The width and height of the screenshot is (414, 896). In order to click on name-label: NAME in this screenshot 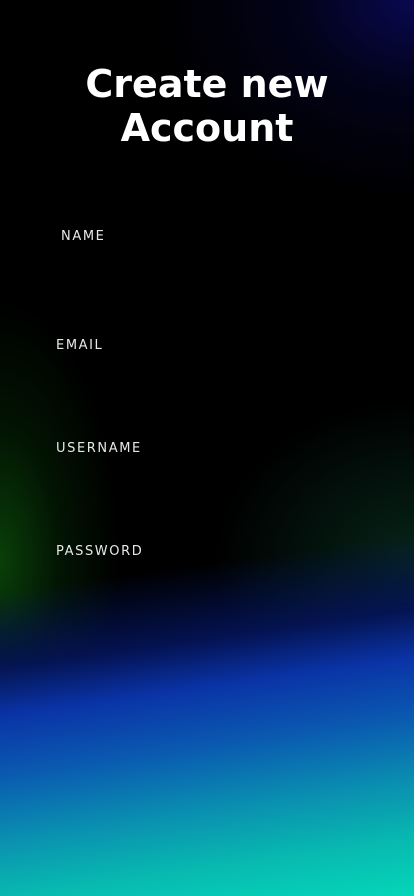, I will do `click(83, 236)`.